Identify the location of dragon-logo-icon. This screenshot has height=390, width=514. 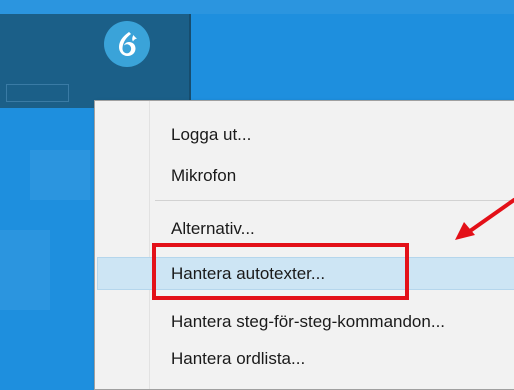
(127, 44).